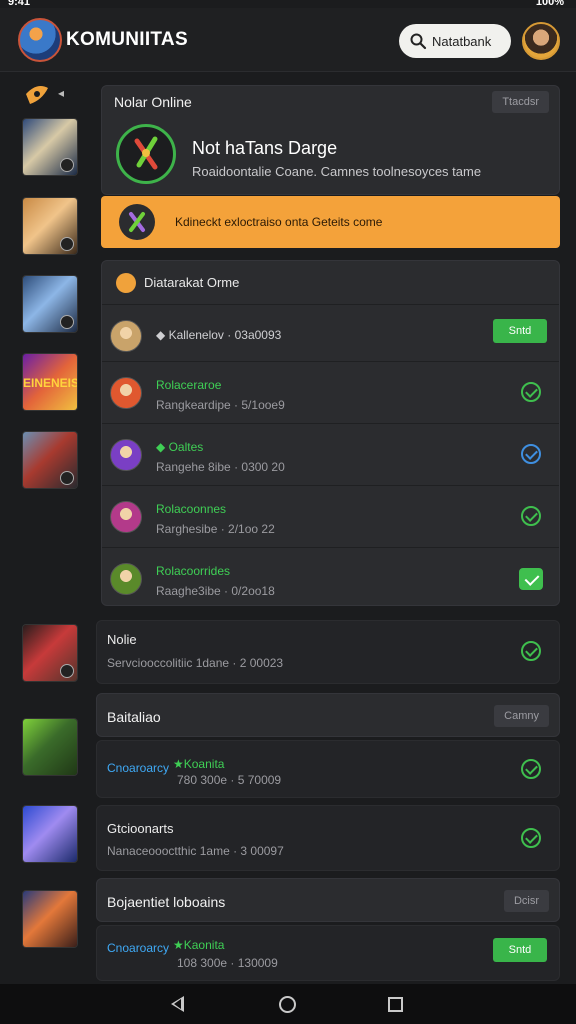 This screenshot has width=576, height=1024. I want to click on system-nav-bar, so click(288, 1004).